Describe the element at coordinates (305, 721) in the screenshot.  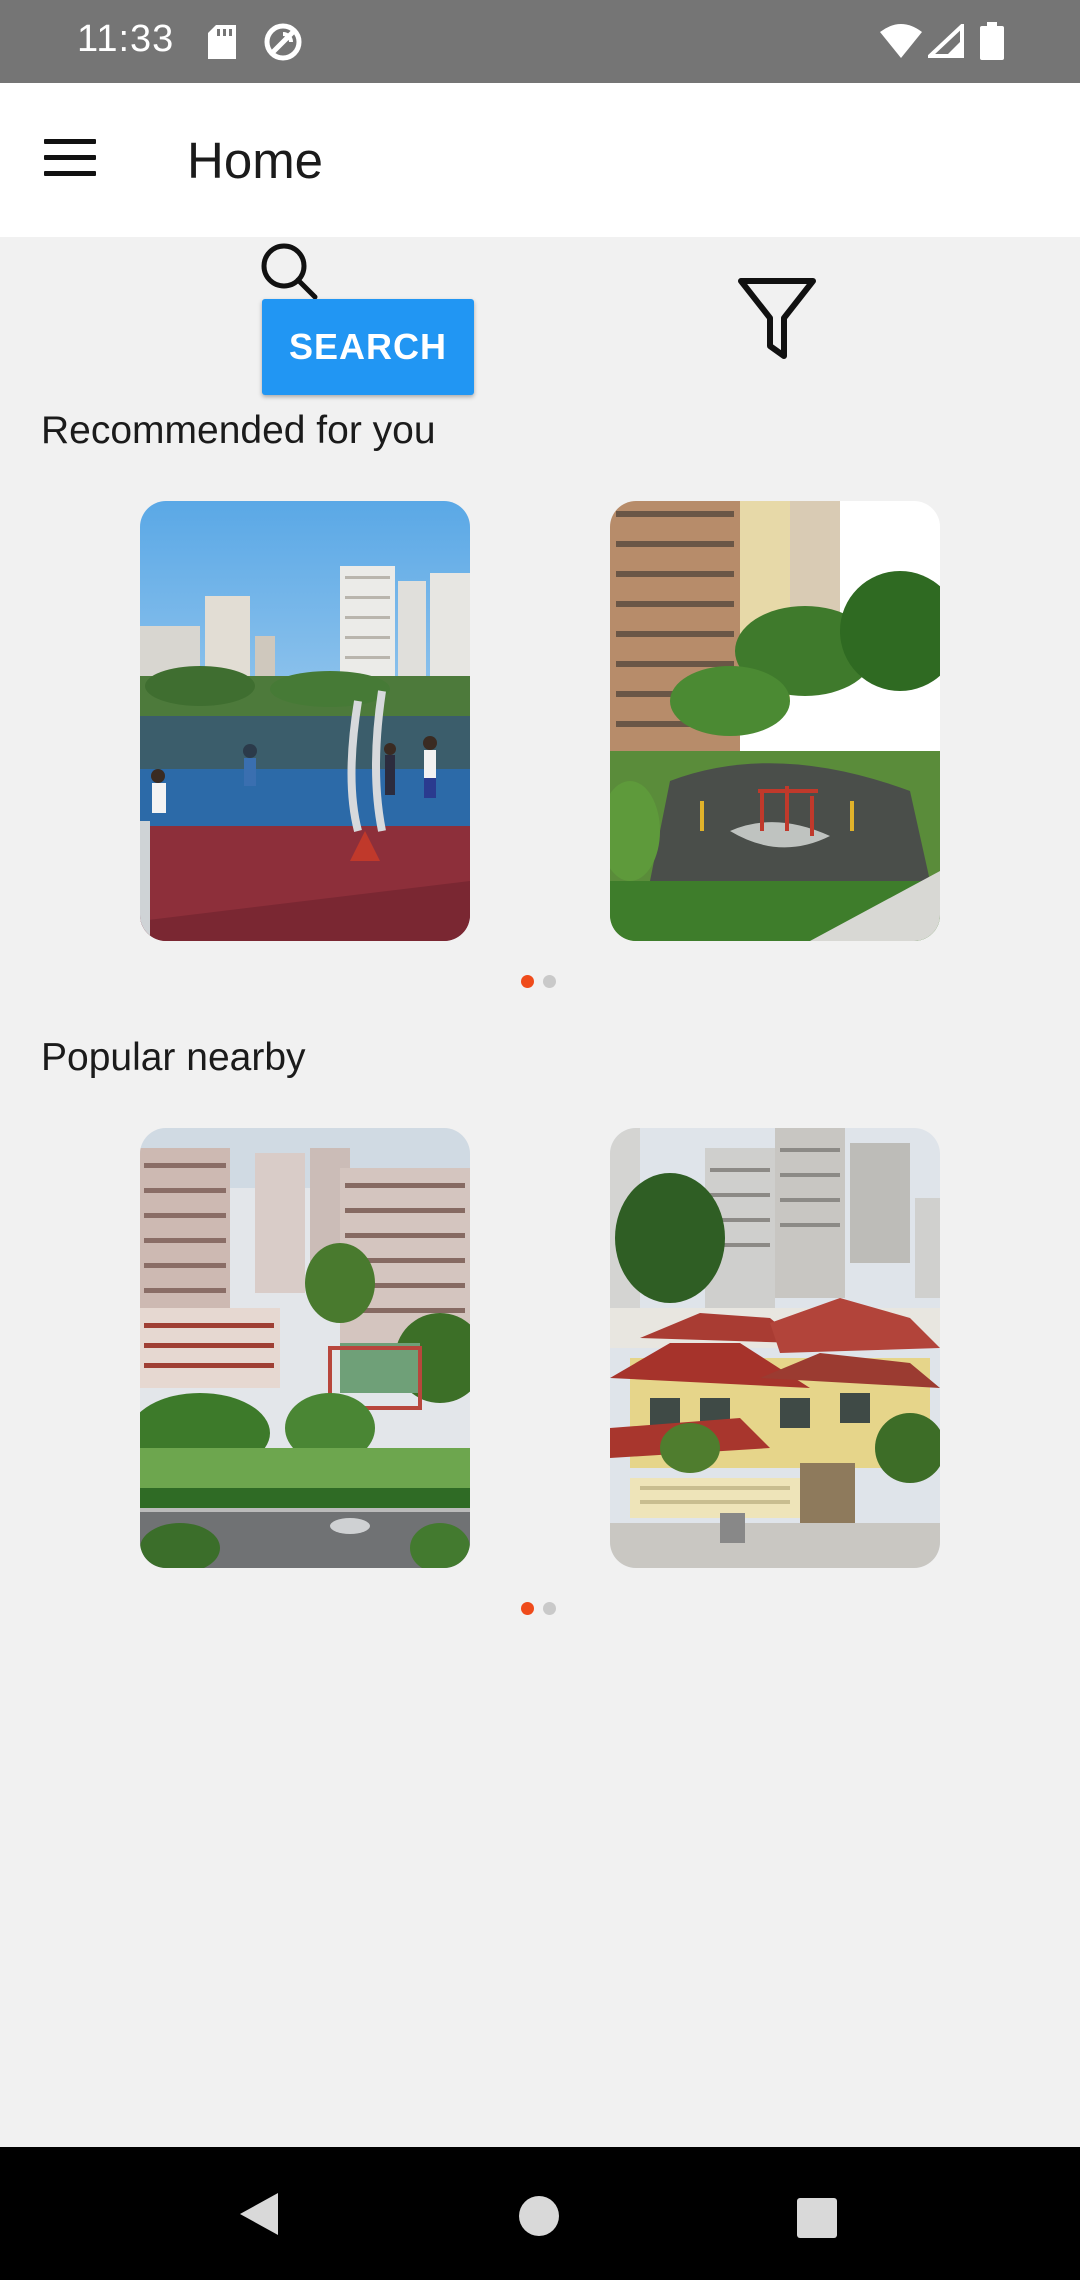
I see `recommended-card-park` at that location.